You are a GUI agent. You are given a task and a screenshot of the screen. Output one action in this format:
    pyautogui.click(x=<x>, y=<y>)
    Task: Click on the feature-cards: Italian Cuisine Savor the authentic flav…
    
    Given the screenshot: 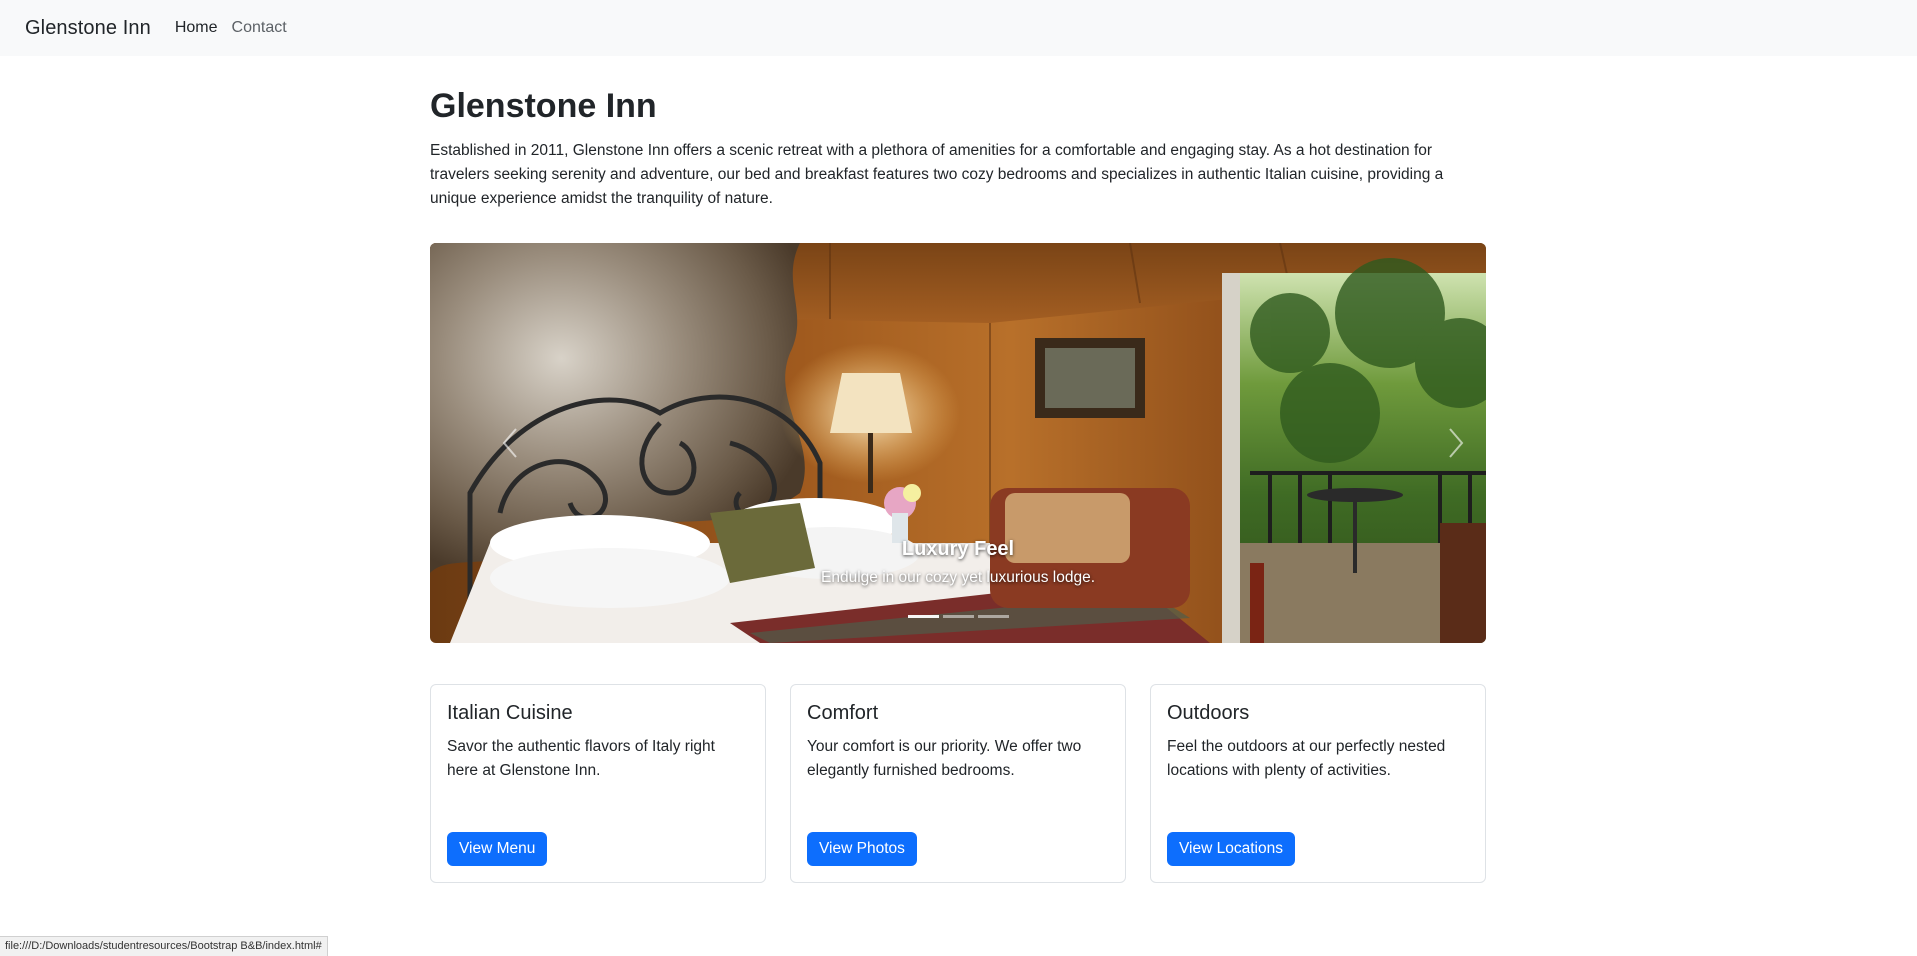 What is the action you would take?
    pyautogui.click(x=958, y=783)
    